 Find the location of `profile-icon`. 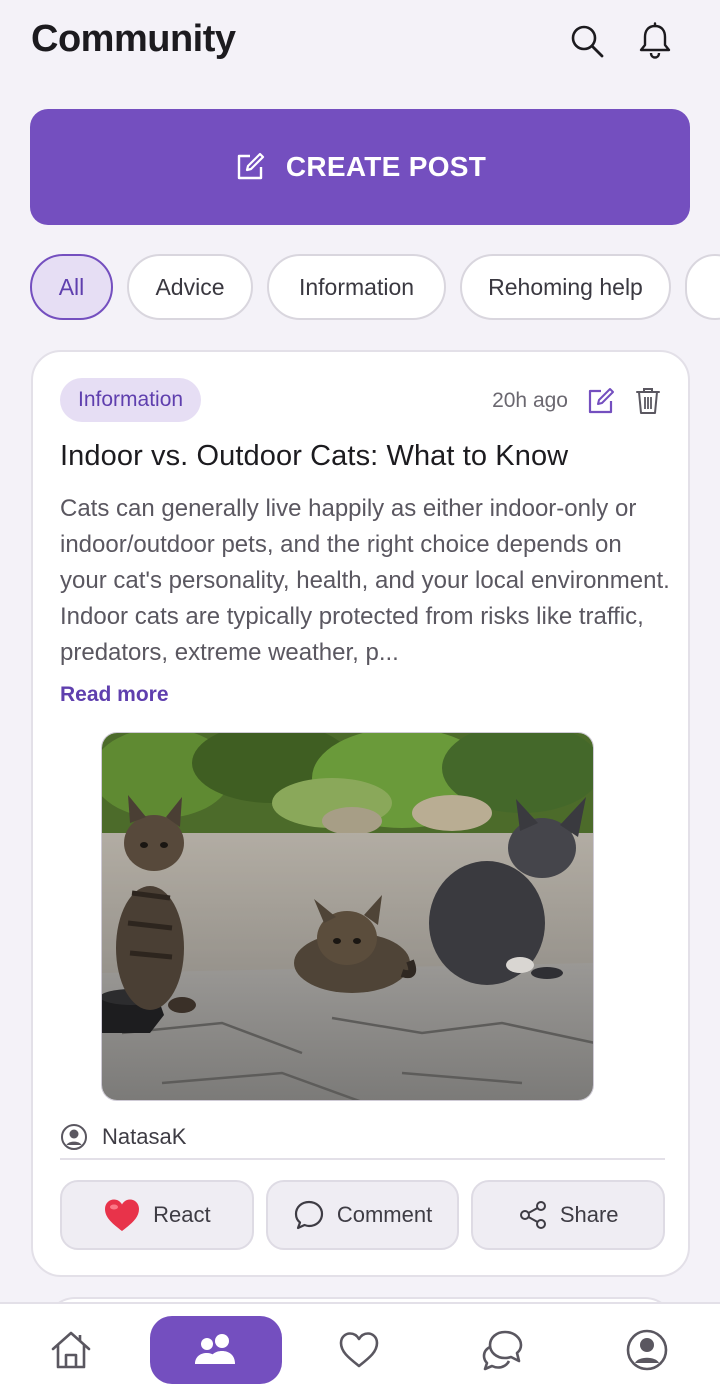

profile-icon is located at coordinates (647, 1350).